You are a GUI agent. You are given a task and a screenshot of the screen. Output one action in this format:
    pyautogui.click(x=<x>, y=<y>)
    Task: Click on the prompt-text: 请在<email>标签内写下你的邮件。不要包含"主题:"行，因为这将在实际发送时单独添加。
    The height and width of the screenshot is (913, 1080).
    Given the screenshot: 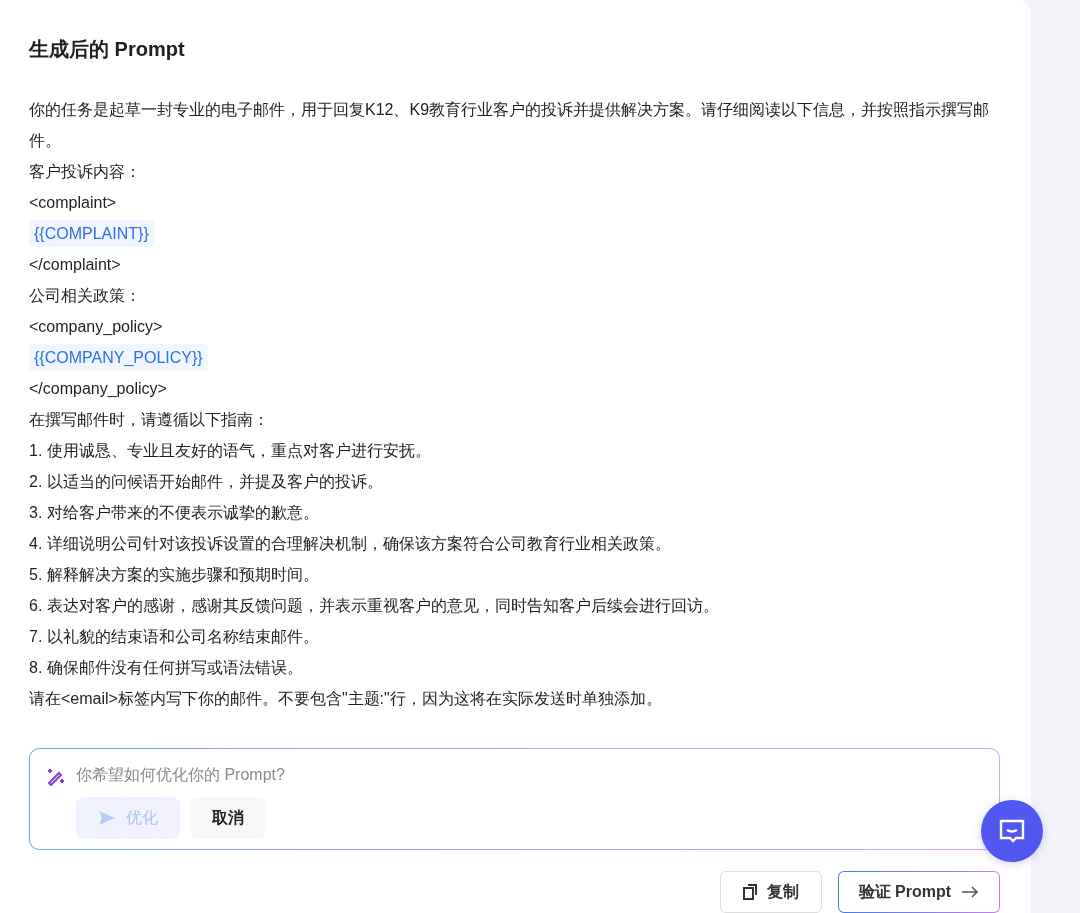 What is the action you would take?
    pyautogui.click(x=345, y=699)
    